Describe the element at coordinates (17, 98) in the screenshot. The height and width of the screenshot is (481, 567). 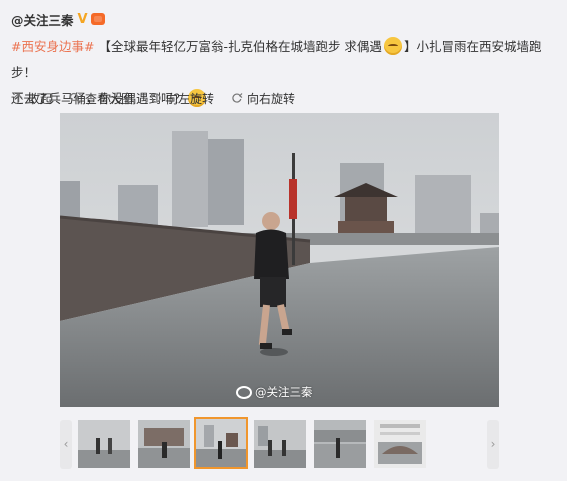
I see `collapse-icon` at that location.